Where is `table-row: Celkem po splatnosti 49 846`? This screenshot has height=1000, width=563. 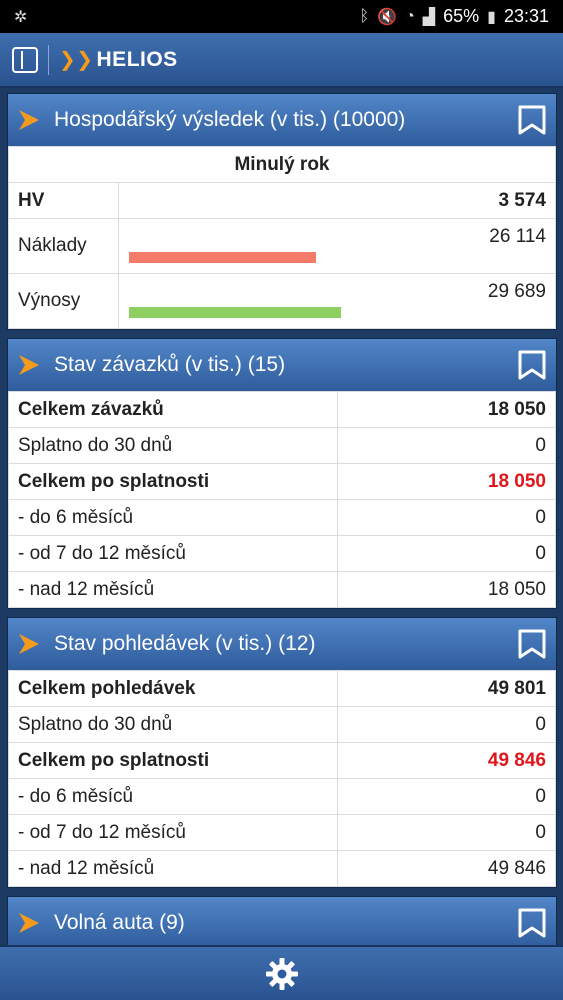 table-row: Celkem po splatnosti 49 846 is located at coordinates (282, 760).